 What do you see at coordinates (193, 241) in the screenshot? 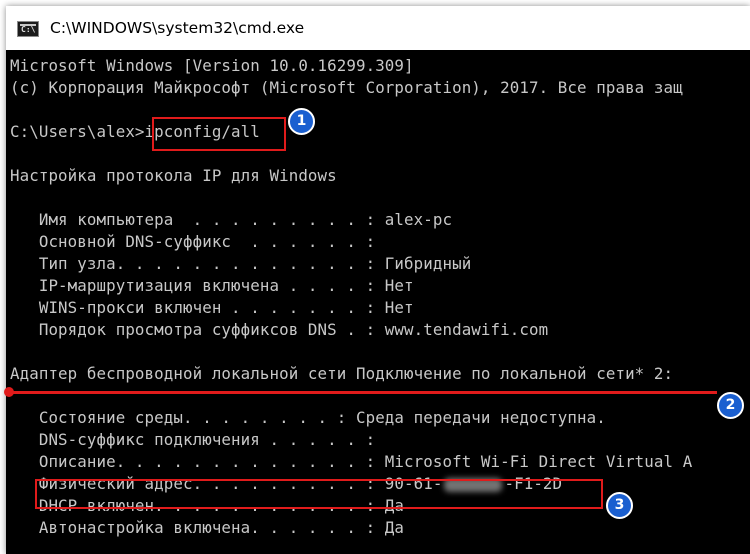
I see `console-line-dns-suffix: Основной DNS-суффикс . . . . . . :` at bounding box center [193, 241].